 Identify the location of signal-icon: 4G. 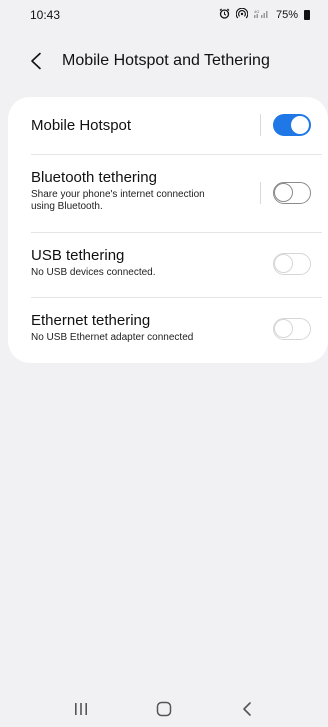
(261, 15).